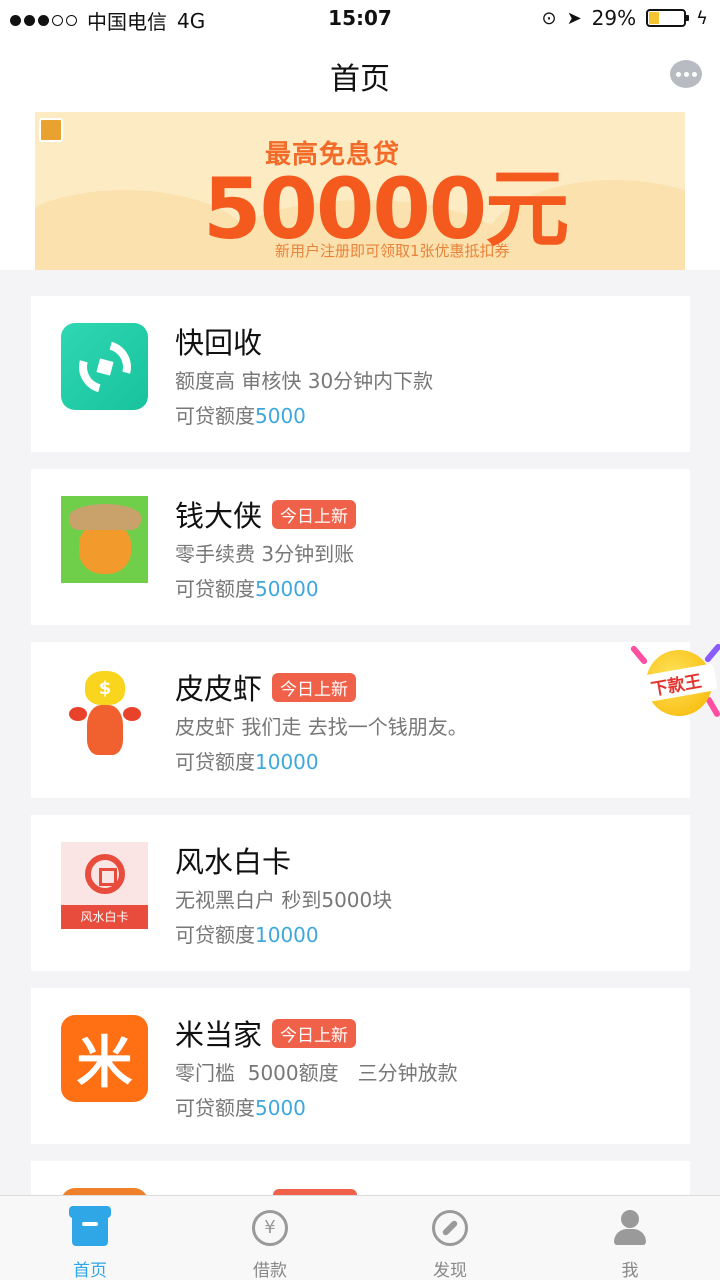 The width and height of the screenshot is (720, 1280). I want to click on product-card: 米 米当家 今日上新 零门槛 5000额度 三分钟放款 可贷额度5000, so click(360, 1066).